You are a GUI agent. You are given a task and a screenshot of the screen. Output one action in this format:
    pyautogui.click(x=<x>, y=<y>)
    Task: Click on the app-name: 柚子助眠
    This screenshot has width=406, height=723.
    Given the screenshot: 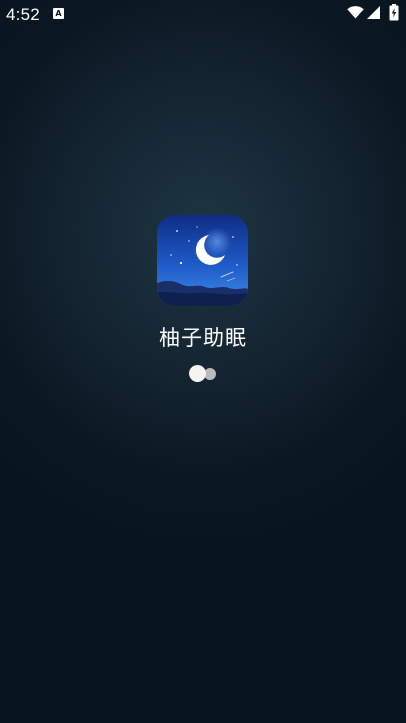 What is the action you would take?
    pyautogui.click(x=203, y=338)
    